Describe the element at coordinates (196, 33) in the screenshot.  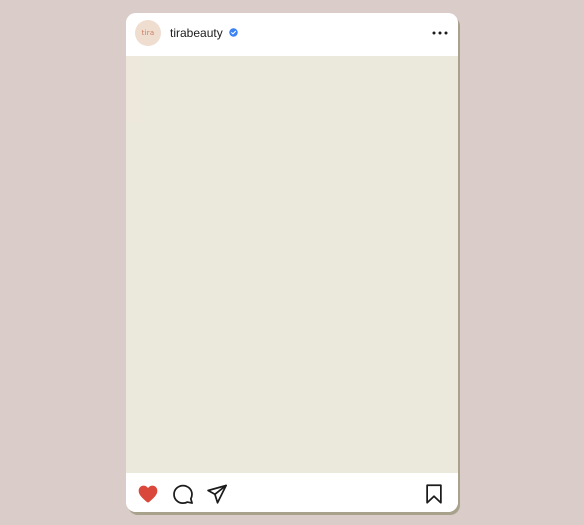
I see `username: tirabeauty` at that location.